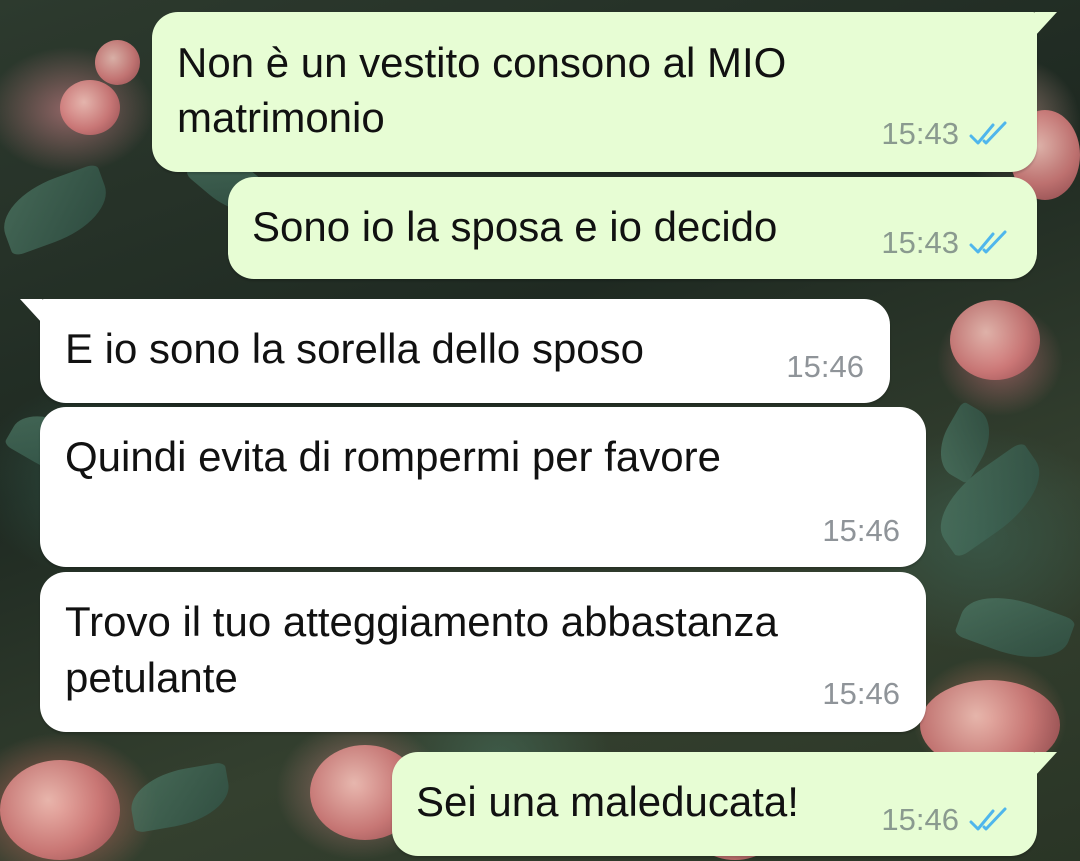 The image size is (1080, 861). Describe the element at coordinates (355, 348) in the screenshot. I see `message-text-line: E io sono la sorella dello sposo` at that location.